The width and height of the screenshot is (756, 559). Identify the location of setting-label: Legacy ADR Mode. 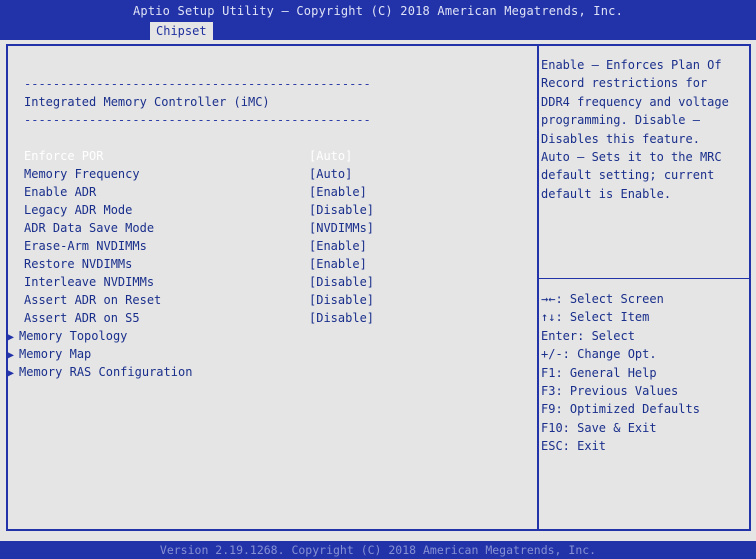
(78, 210).